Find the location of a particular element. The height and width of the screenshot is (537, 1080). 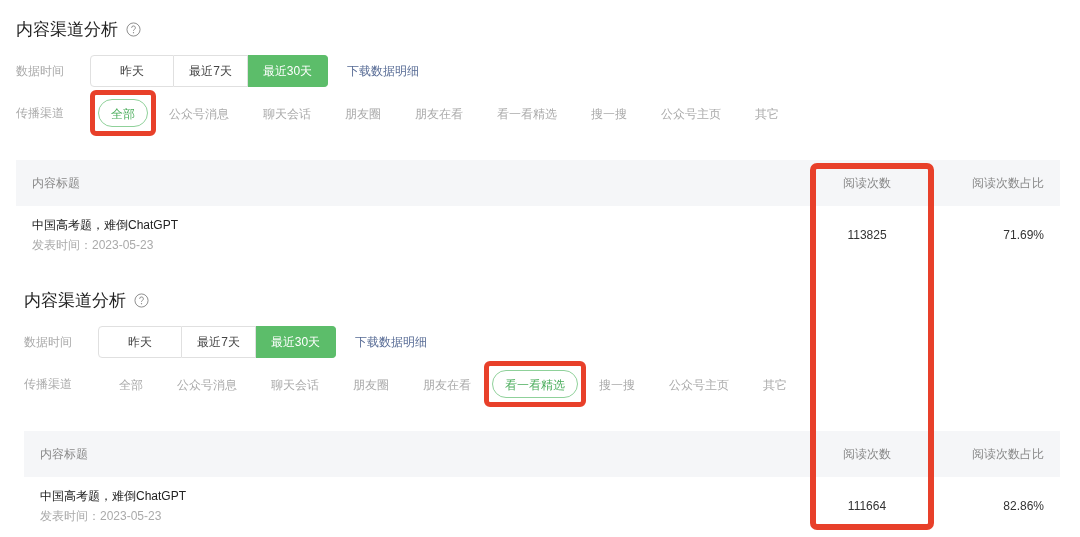

column-header: 阅读次数占比 is located at coordinates (994, 183).